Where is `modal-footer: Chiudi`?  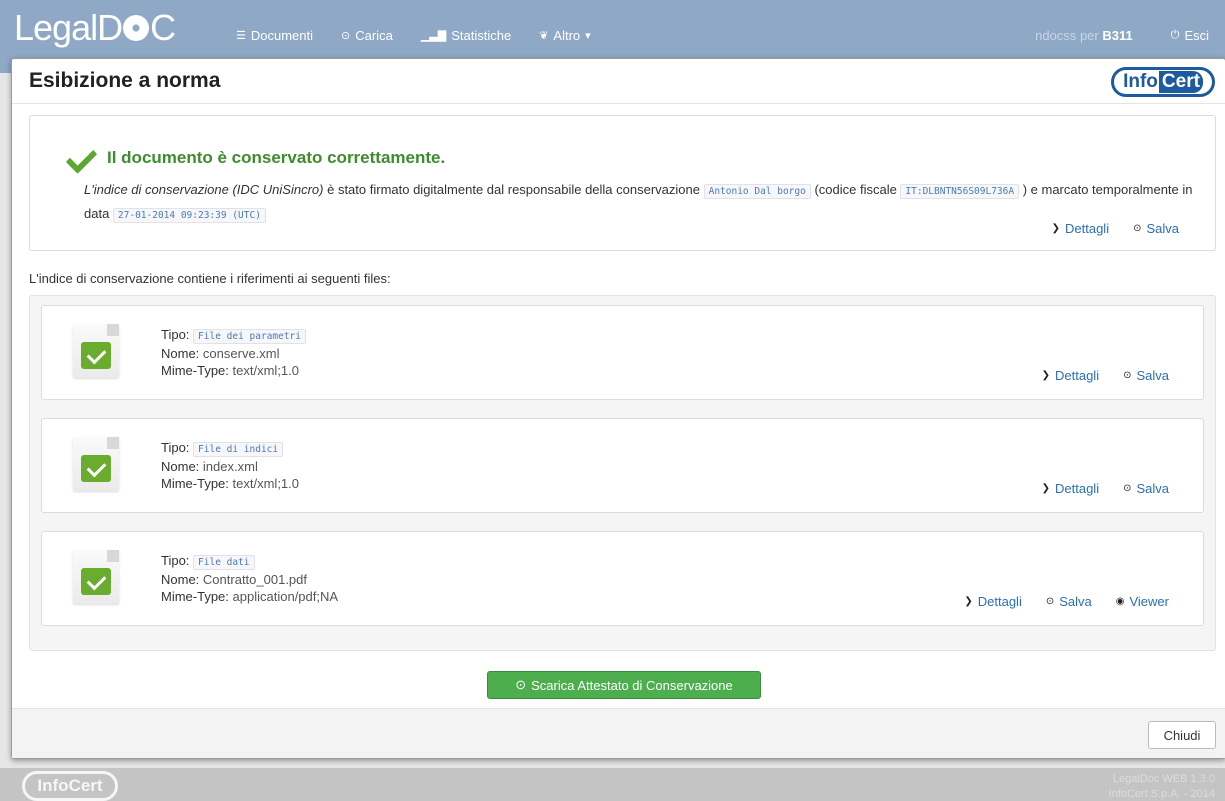
modal-footer: Chiudi is located at coordinates (618, 733).